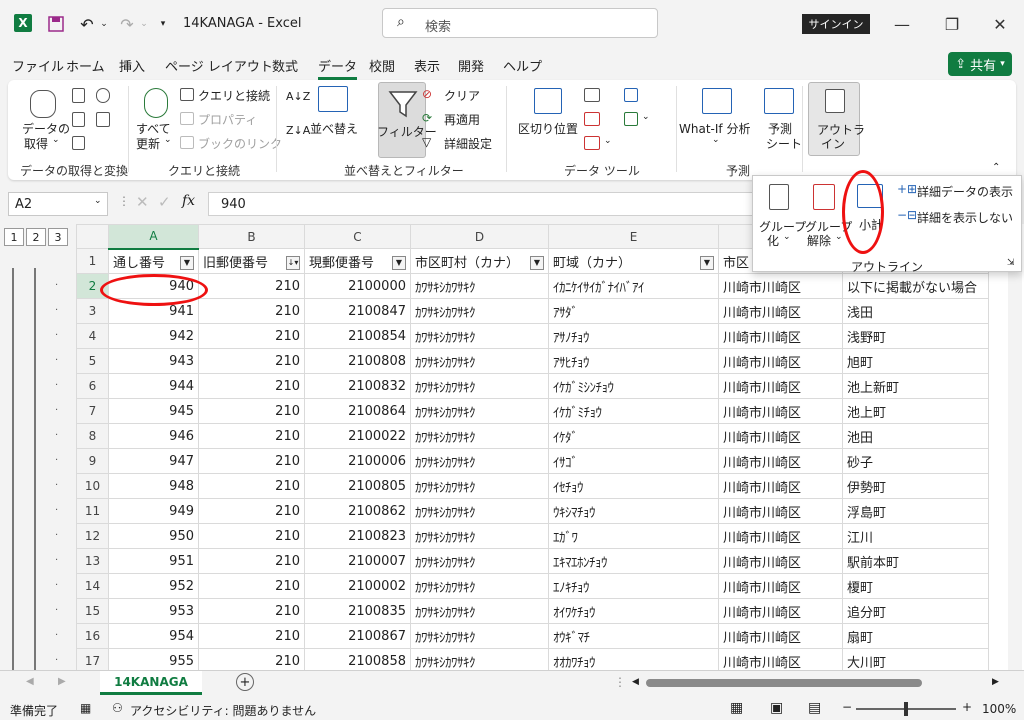  Describe the element at coordinates (633, 611) in the screenshot. I see `cell-town-kana: ｵｲﾜｹﾁｮｳ` at that location.